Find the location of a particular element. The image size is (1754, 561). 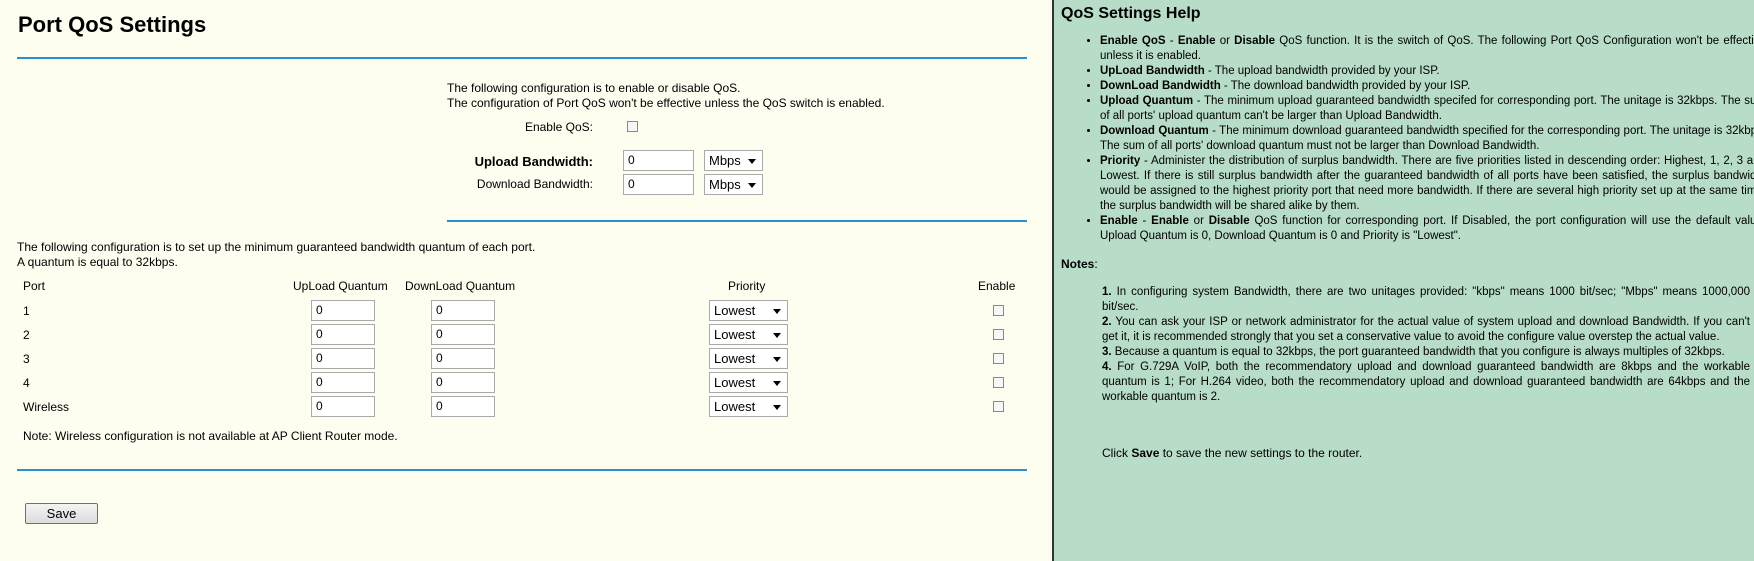

port-label: Wireless is located at coordinates (46, 407).